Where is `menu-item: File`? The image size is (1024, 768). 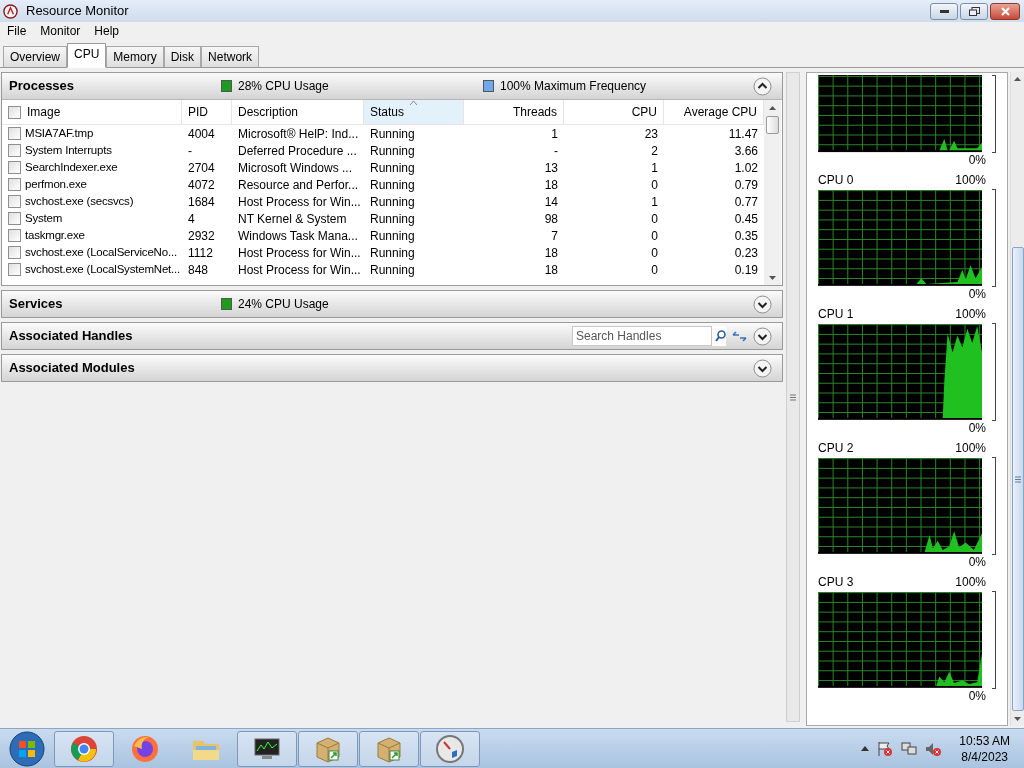
menu-item: File is located at coordinates (17, 31).